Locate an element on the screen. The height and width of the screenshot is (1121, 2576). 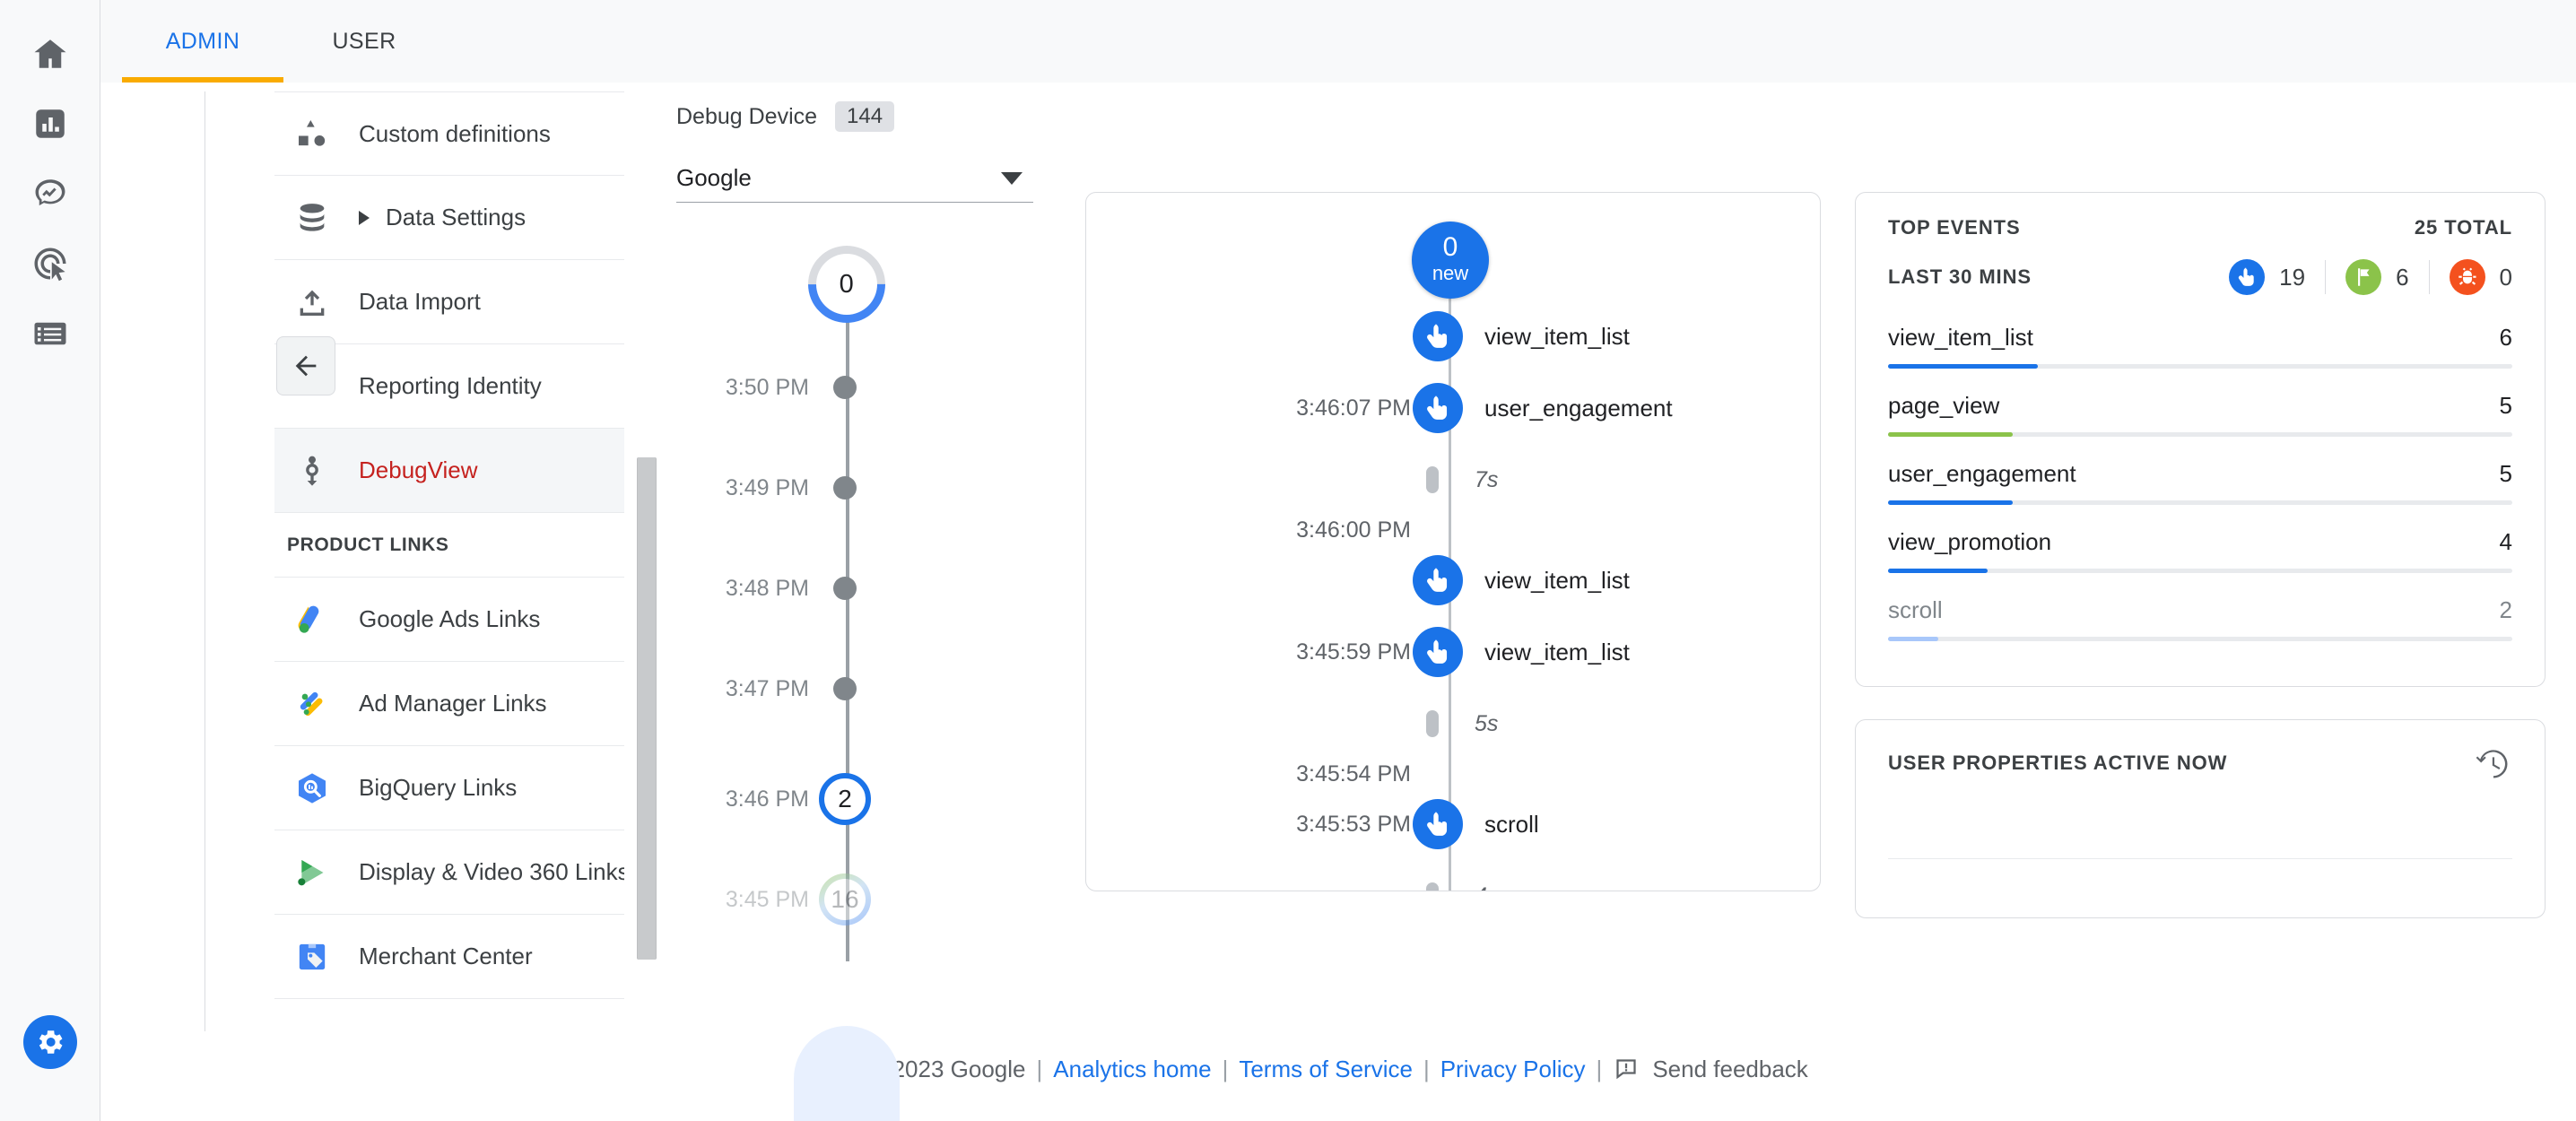
nav-item-ad-manager-links: Ad Manager Links is located at coordinates (449, 704).